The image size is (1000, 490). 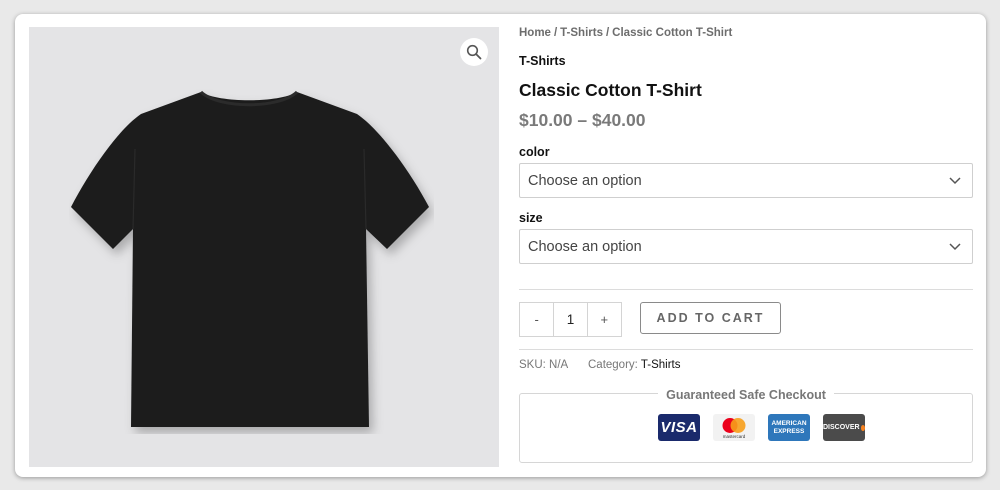 What do you see at coordinates (862, 427) in the screenshot?
I see `discover-dot` at bounding box center [862, 427].